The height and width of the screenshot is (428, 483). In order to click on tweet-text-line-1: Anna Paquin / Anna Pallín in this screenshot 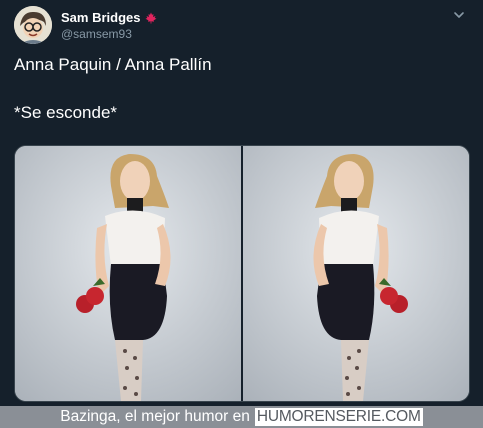, I will do `click(113, 64)`.